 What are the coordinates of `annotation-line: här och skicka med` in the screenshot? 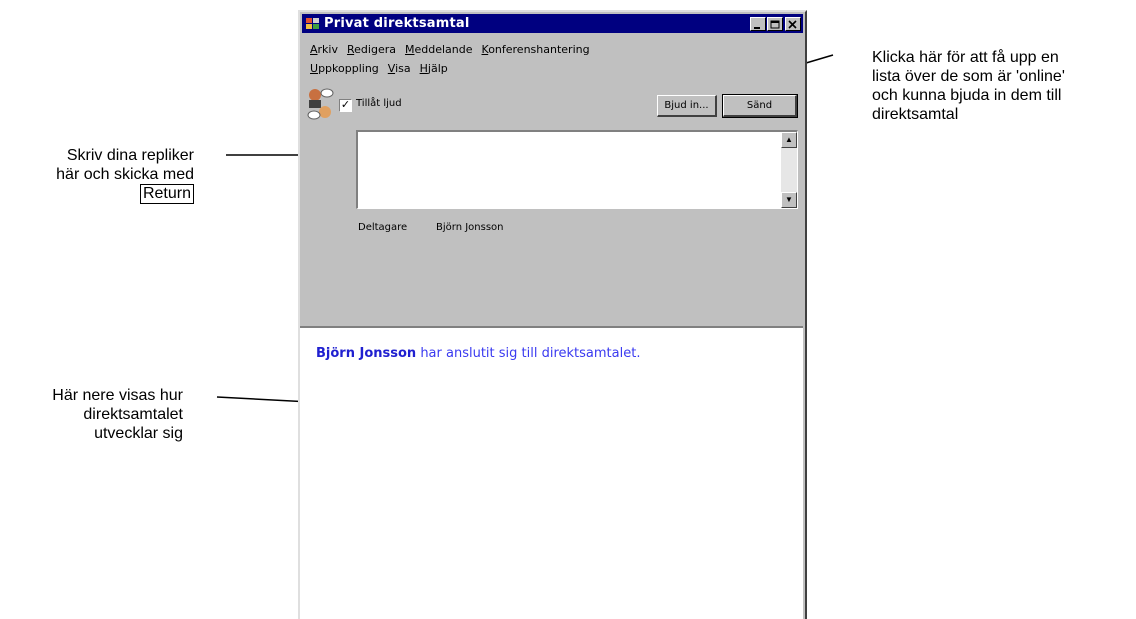 It's located at (125, 174).